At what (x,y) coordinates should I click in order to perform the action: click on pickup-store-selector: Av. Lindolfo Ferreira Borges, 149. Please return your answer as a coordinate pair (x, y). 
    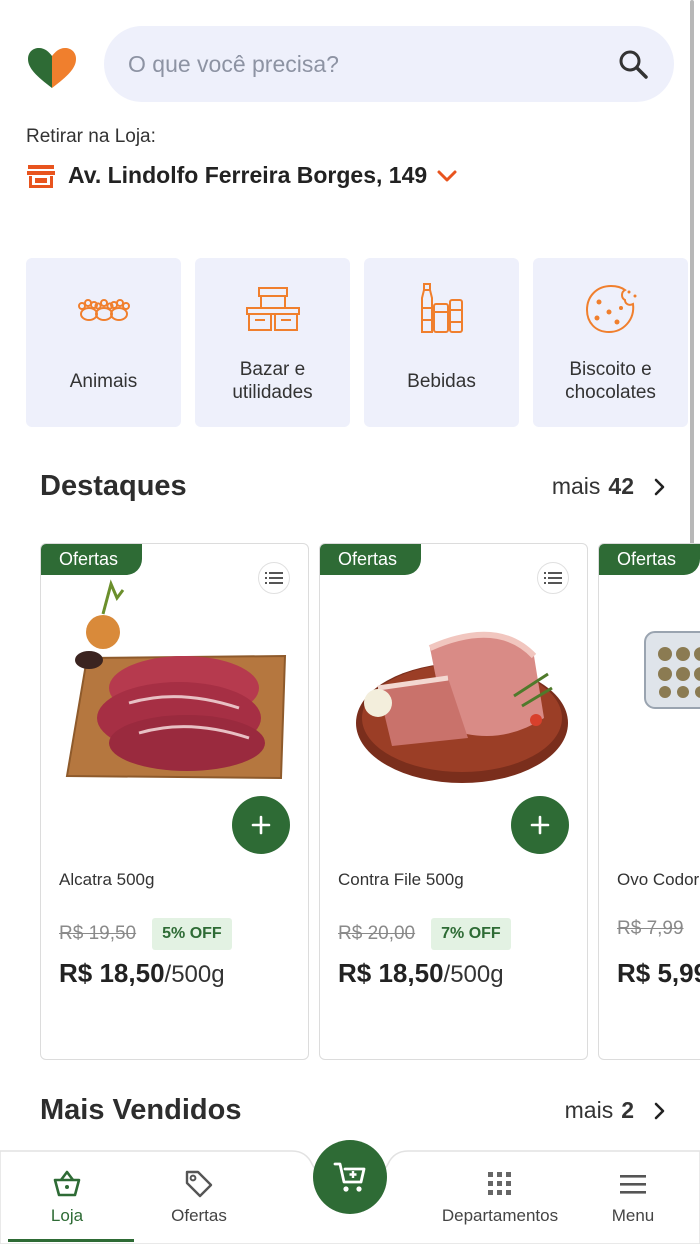
    Looking at the image, I should click on (242, 175).